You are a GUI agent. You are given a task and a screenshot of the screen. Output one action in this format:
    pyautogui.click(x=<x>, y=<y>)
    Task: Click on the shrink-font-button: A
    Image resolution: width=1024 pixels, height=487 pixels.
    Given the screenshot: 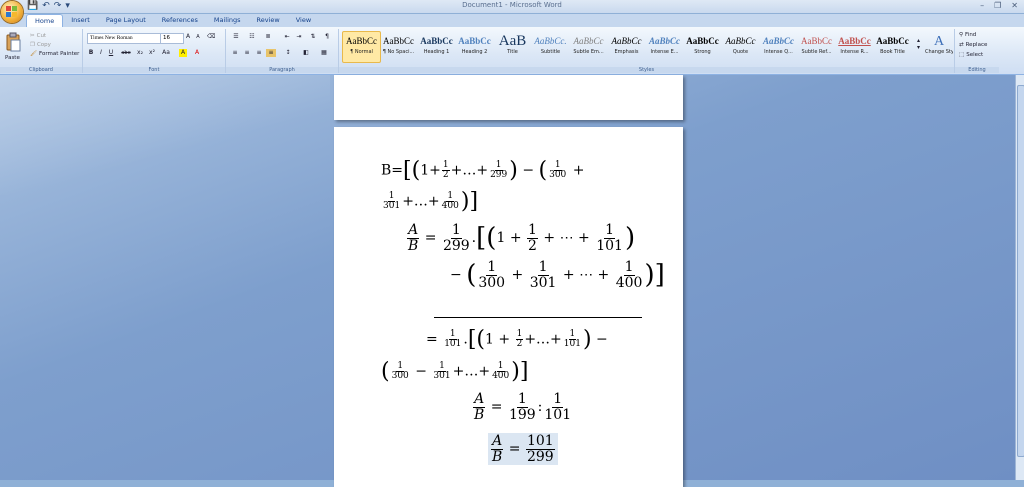 What is the action you would take?
    pyautogui.click(x=198, y=37)
    